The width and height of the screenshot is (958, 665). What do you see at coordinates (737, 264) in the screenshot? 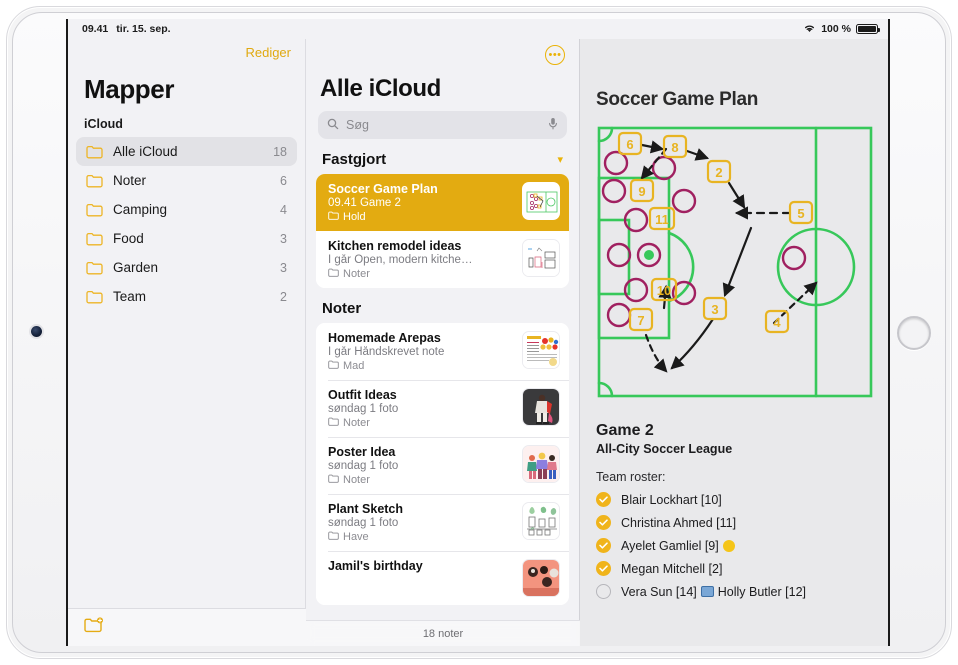
I see `soccer-field-sketch: 6 8 2 5 9 11 10 7 3 4` at bounding box center [737, 264].